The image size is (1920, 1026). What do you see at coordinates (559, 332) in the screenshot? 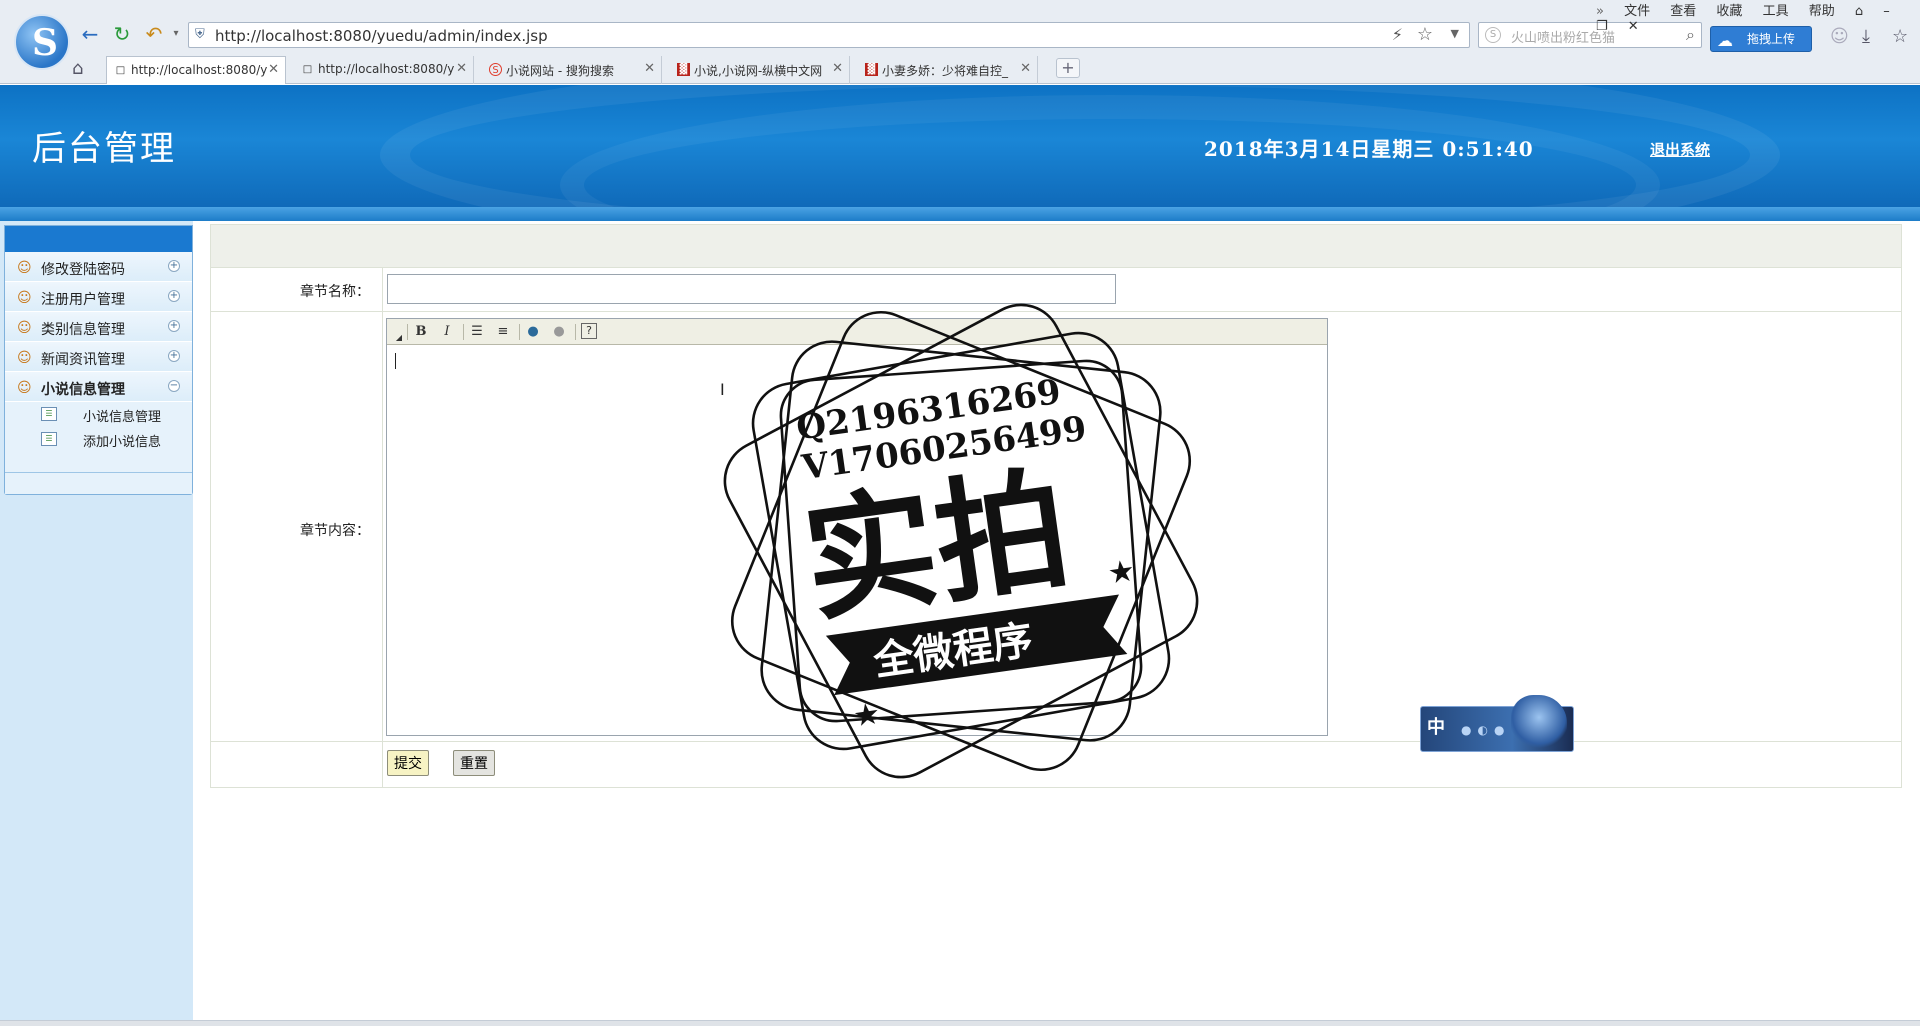
I see `unlink-icon: ●` at bounding box center [559, 332].